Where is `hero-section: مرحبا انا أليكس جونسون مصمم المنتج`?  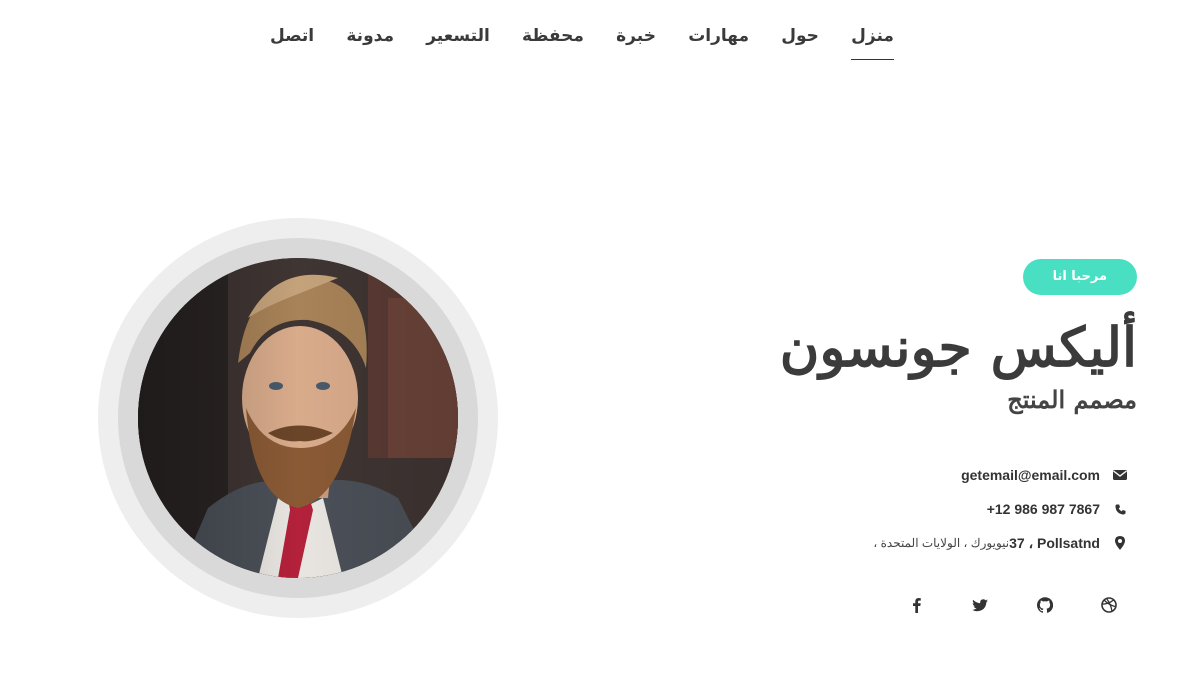 hero-section: مرحبا انا أليكس جونسون مصمم المنتج is located at coordinates (857, 338).